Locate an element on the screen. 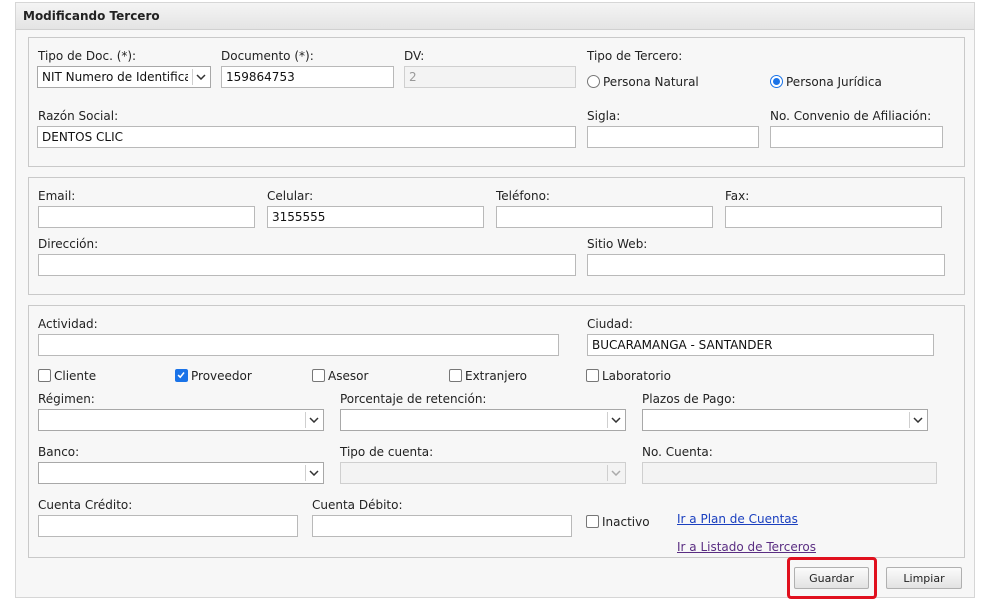 Image resolution: width=999 pixels, height=606 pixels. persona-juridica-radio is located at coordinates (776, 81).